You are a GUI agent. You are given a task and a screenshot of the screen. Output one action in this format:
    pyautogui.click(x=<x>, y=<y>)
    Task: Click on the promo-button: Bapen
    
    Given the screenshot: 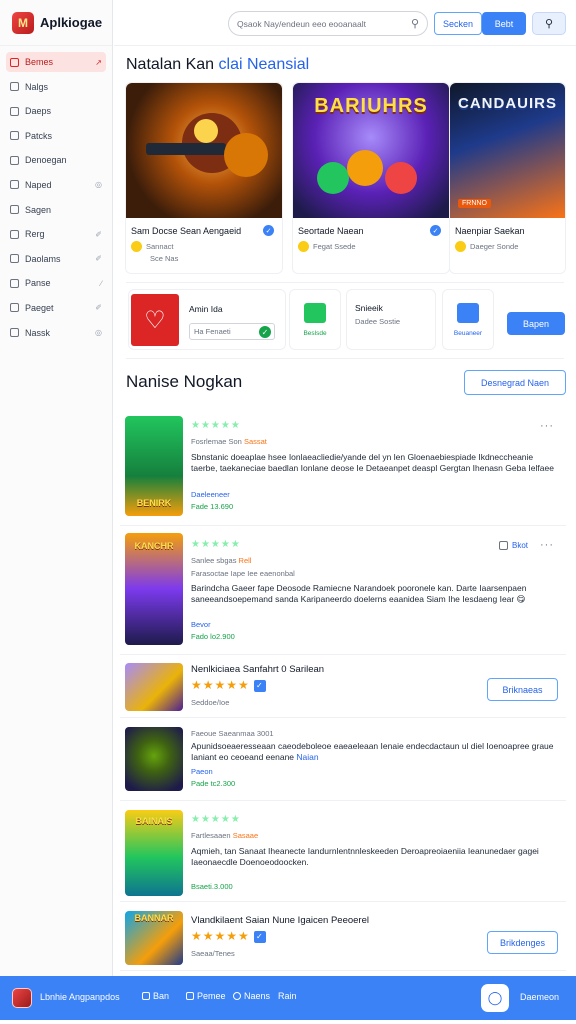 What is the action you would take?
    pyautogui.click(x=536, y=323)
    